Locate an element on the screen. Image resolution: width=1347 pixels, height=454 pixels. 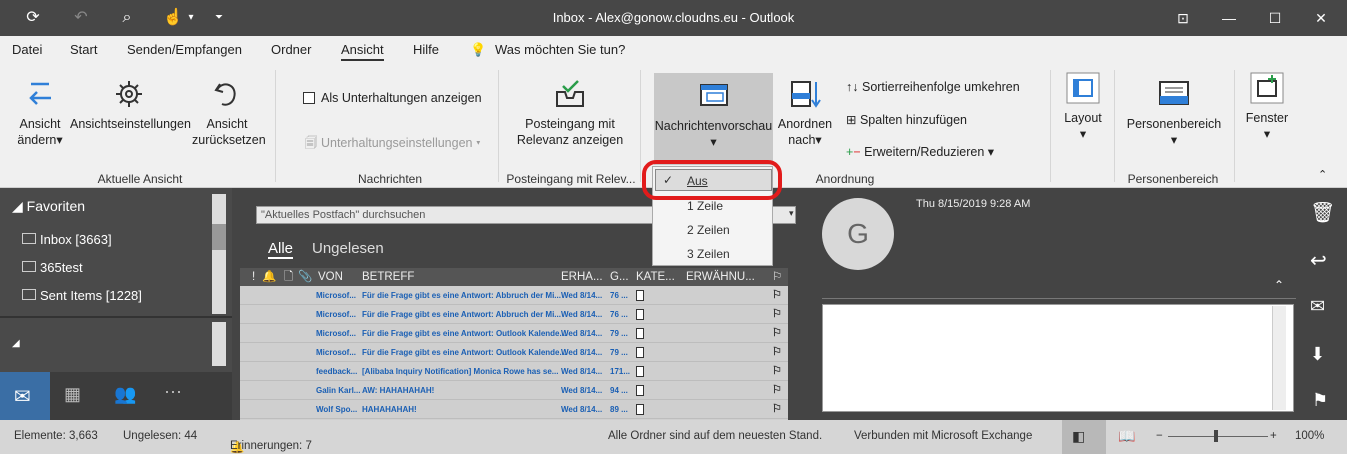
minimize-icon: — is located at coordinates (1229, 18).